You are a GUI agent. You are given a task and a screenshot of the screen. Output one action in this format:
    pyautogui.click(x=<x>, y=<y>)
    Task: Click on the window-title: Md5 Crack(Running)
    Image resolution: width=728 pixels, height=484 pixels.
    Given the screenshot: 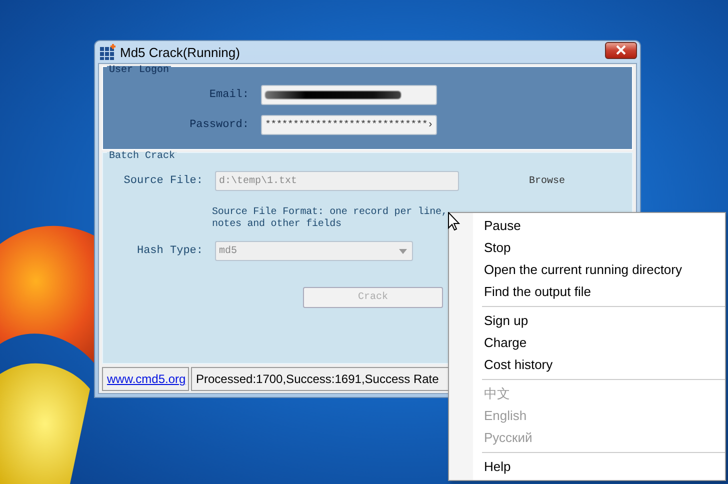 What is the action you would take?
    pyautogui.click(x=180, y=52)
    